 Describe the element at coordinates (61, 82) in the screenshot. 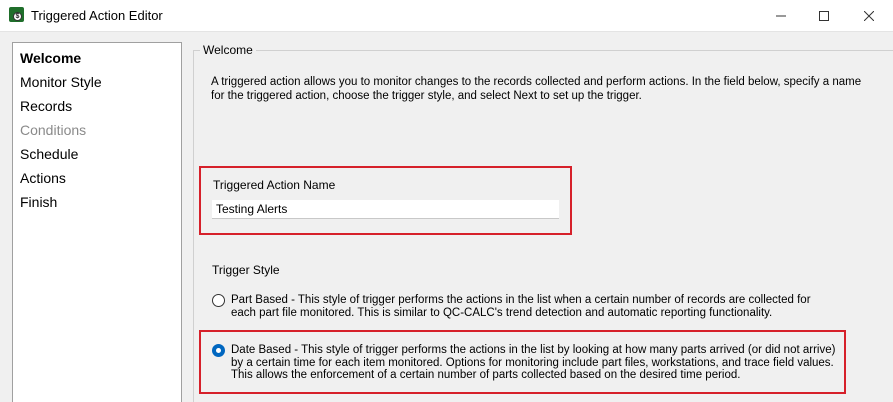

I see `nav-item-monitor-style: Monitor Style` at that location.